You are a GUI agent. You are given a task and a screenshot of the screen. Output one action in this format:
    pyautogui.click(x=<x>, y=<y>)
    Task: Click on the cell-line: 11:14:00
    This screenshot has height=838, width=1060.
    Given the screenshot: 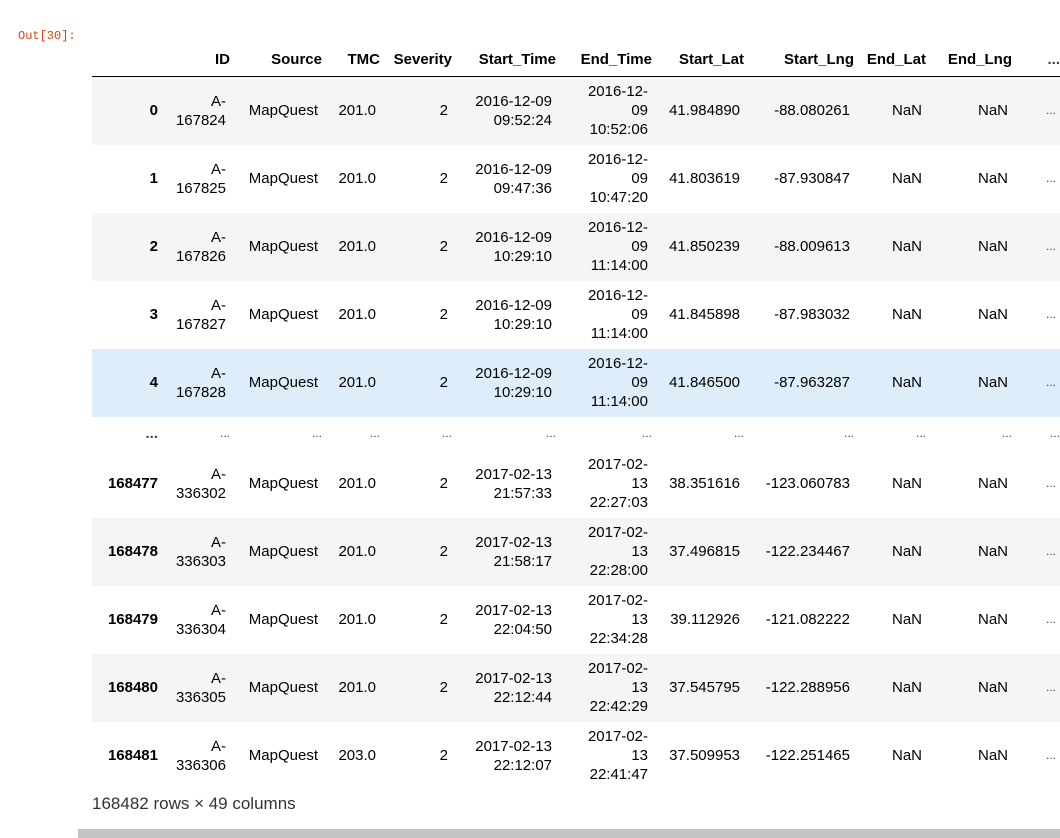 What is the action you would take?
    pyautogui.click(x=619, y=333)
    